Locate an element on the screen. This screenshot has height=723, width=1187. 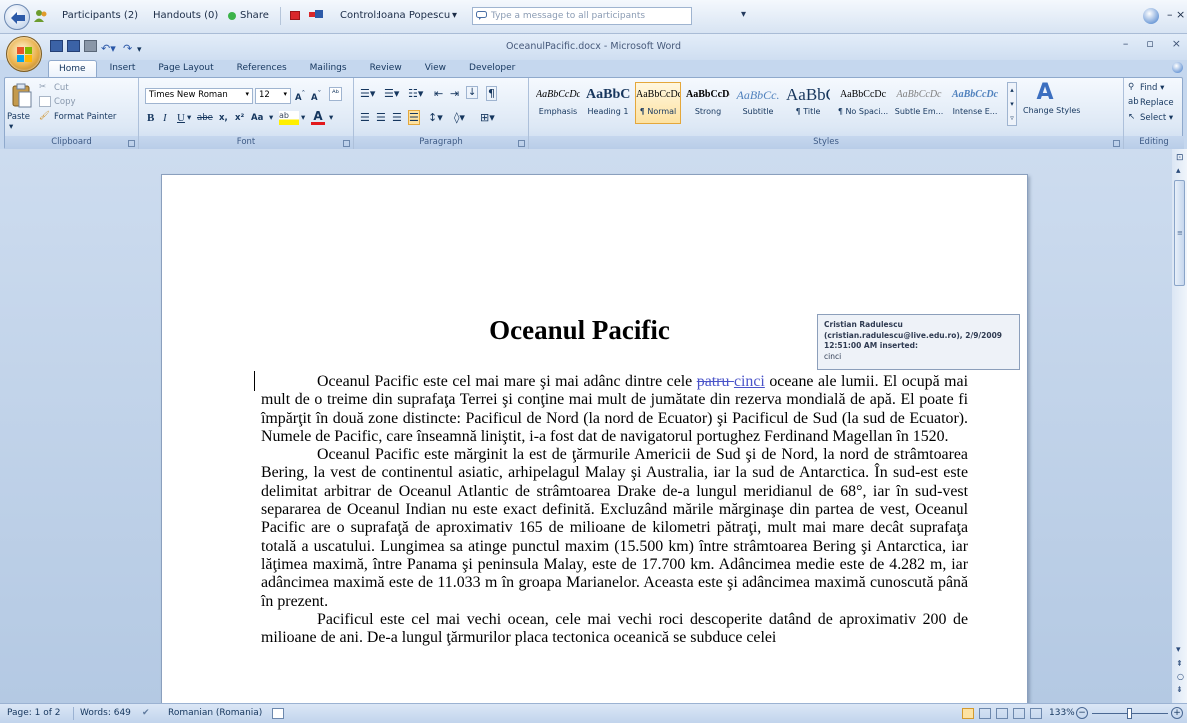
line-spacing-icon: ↕▾ is located at coordinates (435, 117).